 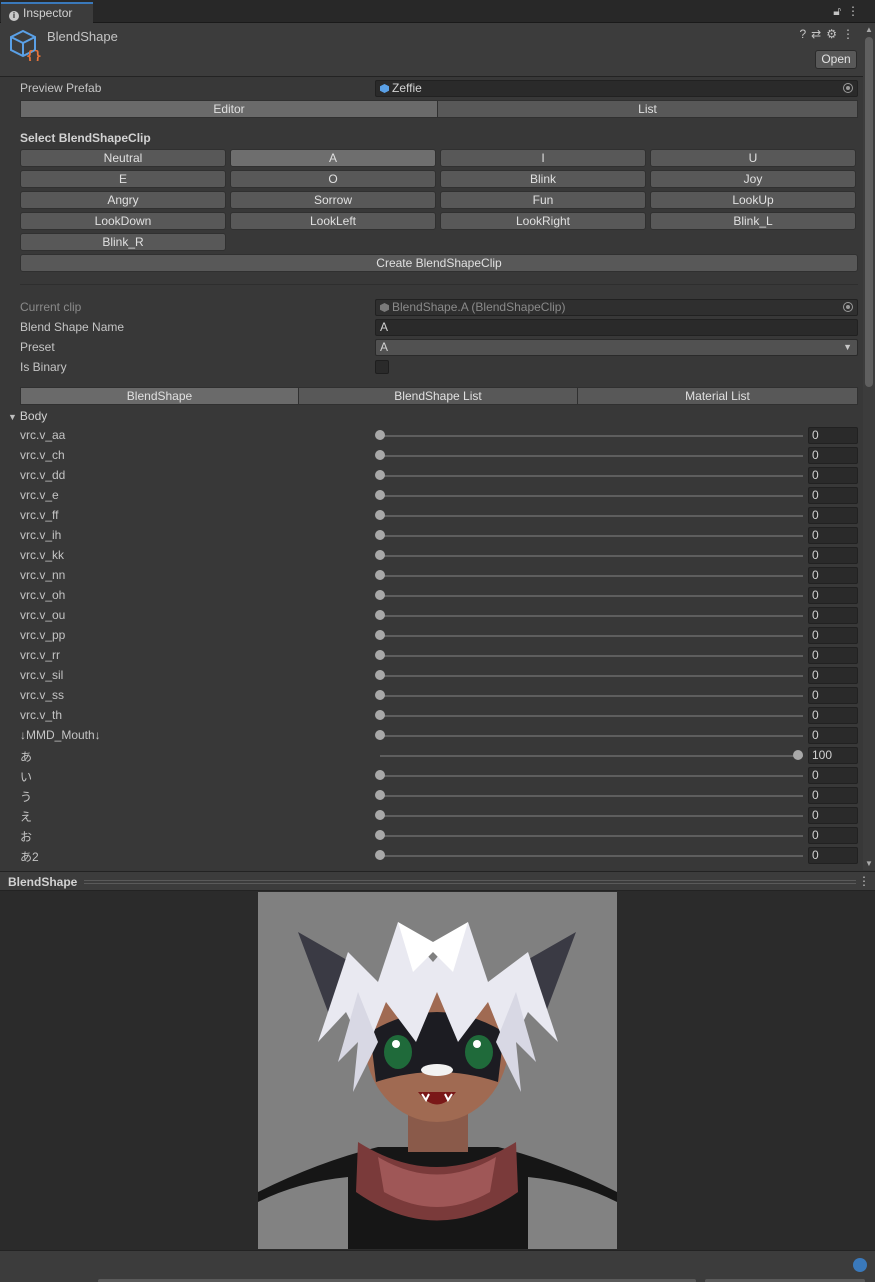 What do you see at coordinates (123, 200) in the screenshot?
I see `clip-button-angry: Angry` at bounding box center [123, 200].